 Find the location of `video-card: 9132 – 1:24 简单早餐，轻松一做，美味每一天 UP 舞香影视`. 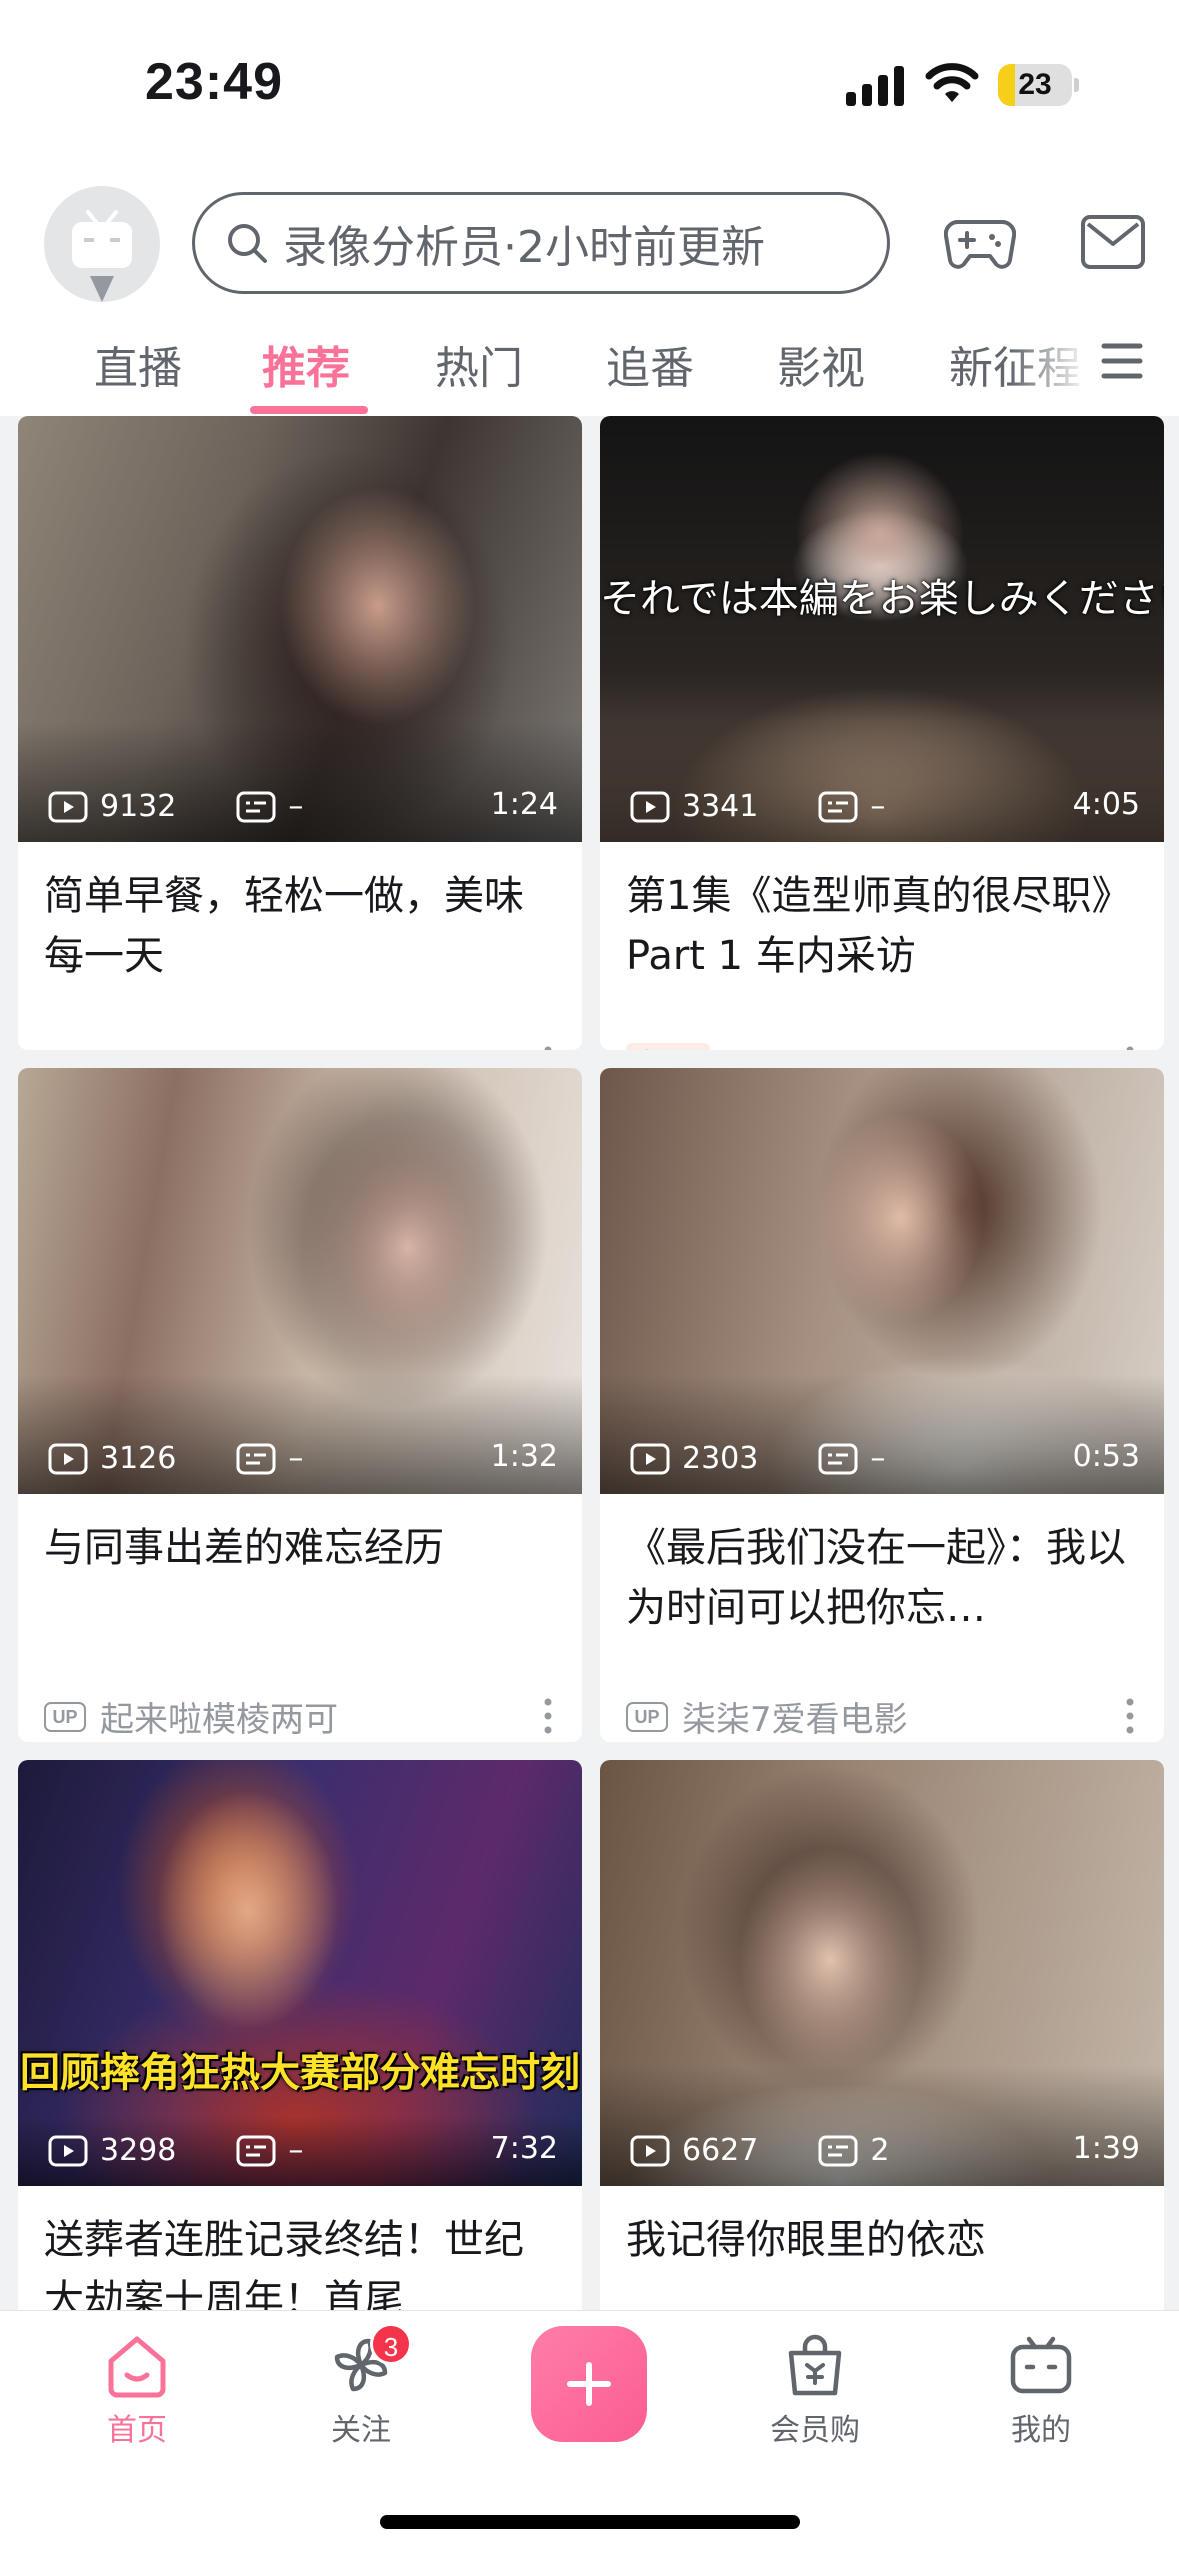

video-card: 9132 – 1:24 简单早餐，轻松一做，美味每一天 UP 舞香影视 is located at coordinates (300, 733).